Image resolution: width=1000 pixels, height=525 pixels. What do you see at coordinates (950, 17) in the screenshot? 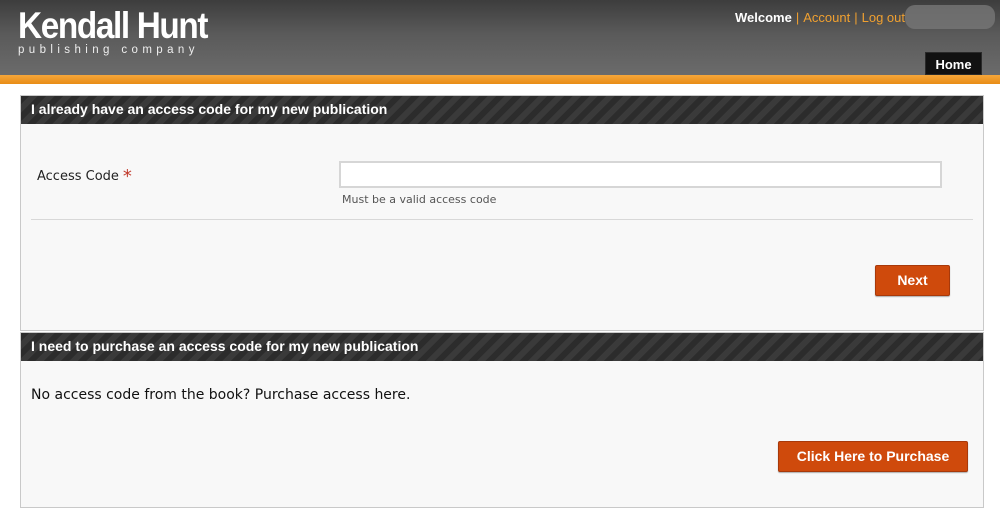
I see `redacted-username` at bounding box center [950, 17].